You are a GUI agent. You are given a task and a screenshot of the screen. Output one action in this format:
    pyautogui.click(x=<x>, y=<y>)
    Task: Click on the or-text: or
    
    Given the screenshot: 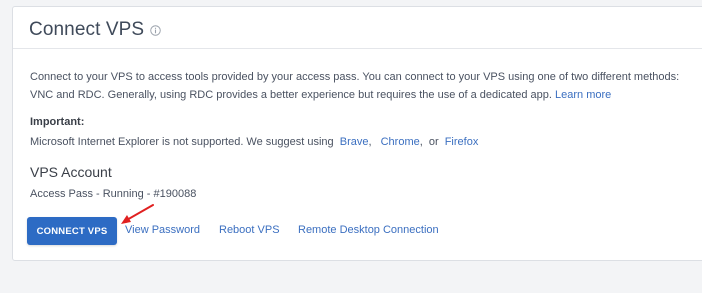 What is the action you would take?
    pyautogui.click(x=433, y=142)
    